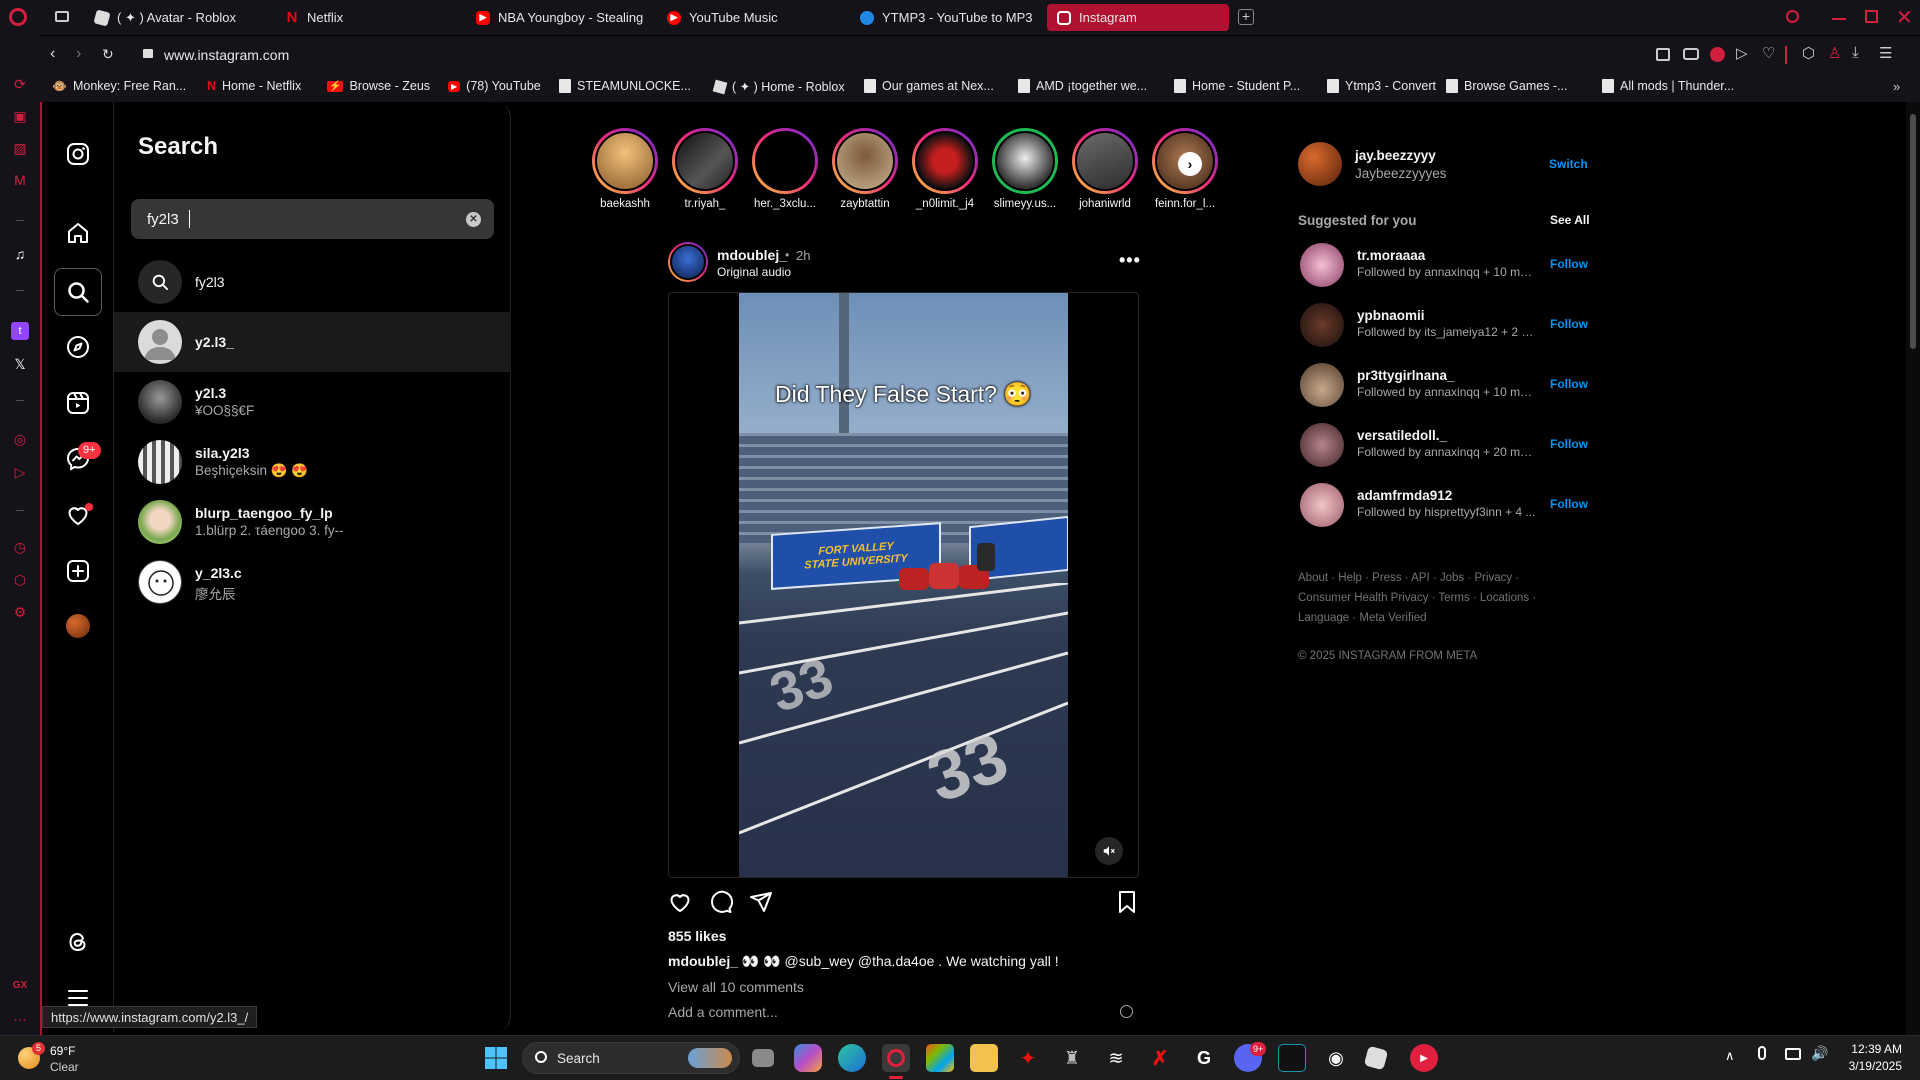 The width and height of the screenshot is (1920, 1080). I want to click on forward-icon: ›, so click(78, 54).